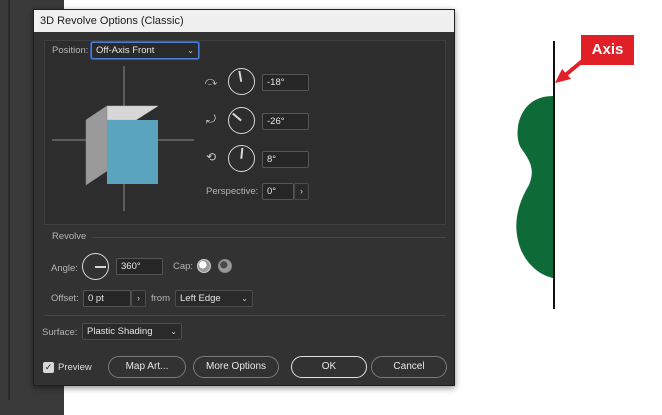 Image resolution: width=662 pixels, height=415 pixels. I want to click on preview-checkbox: ✓, so click(48, 367).